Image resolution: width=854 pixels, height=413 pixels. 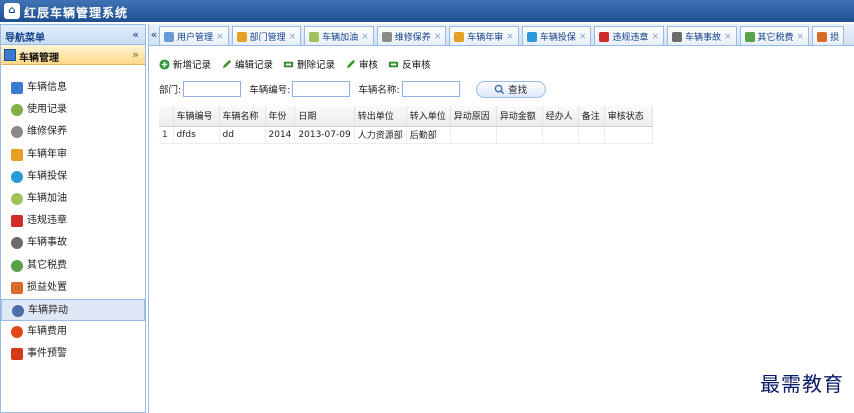 I want to click on sidebar-item: 维修保养, so click(x=73, y=132).